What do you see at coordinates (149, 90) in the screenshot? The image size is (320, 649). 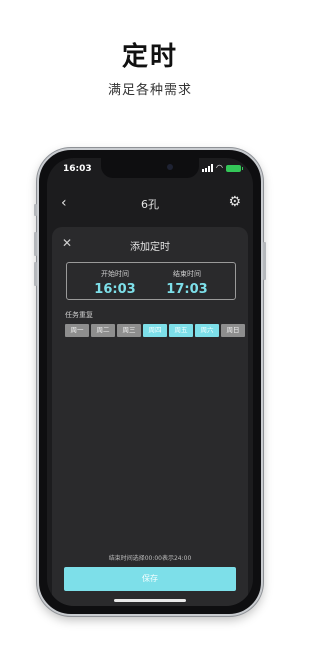 I see `hero-subtitle: 满足各种需求` at bounding box center [149, 90].